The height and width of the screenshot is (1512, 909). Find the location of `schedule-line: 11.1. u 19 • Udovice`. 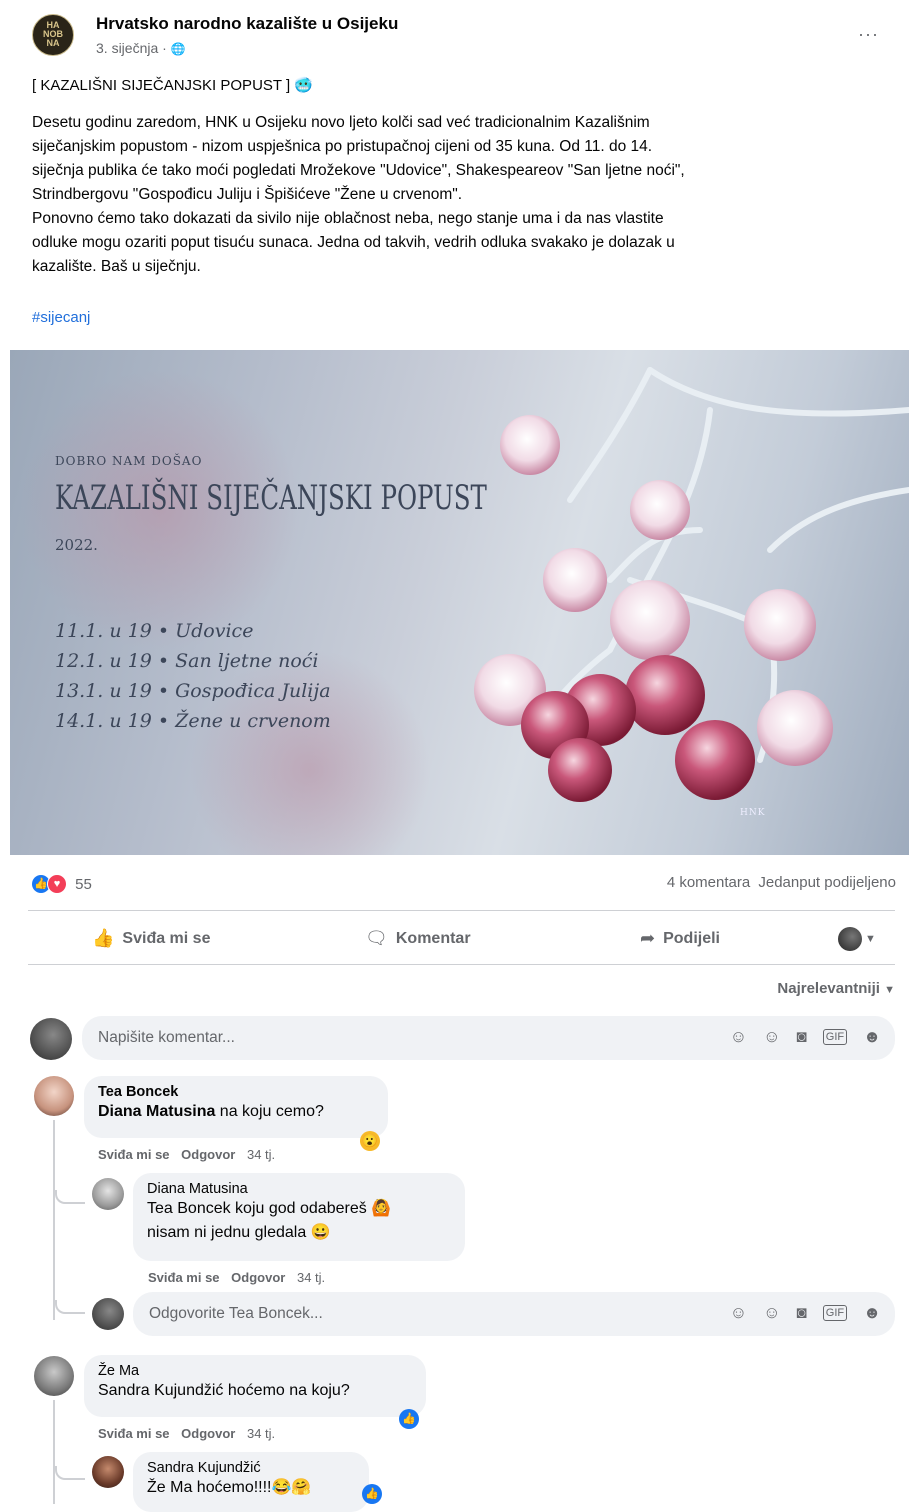

schedule-line: 11.1. u 19 • Udovice is located at coordinates (154, 631).